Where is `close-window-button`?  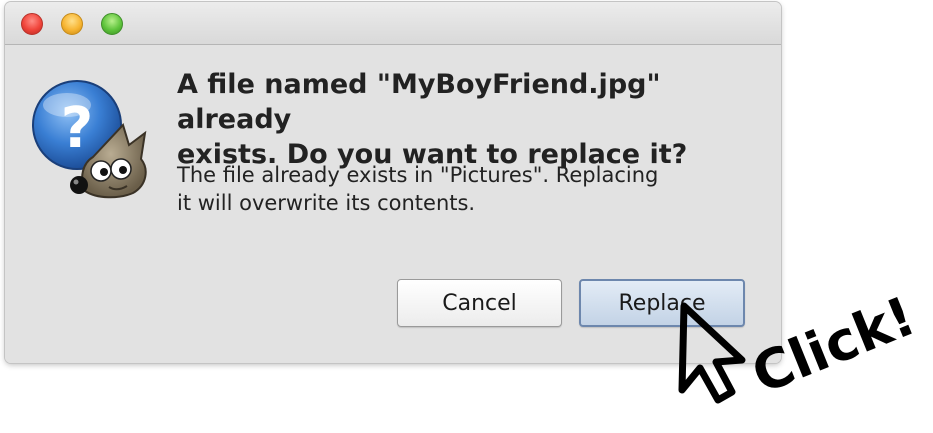
close-window-button is located at coordinates (32, 24).